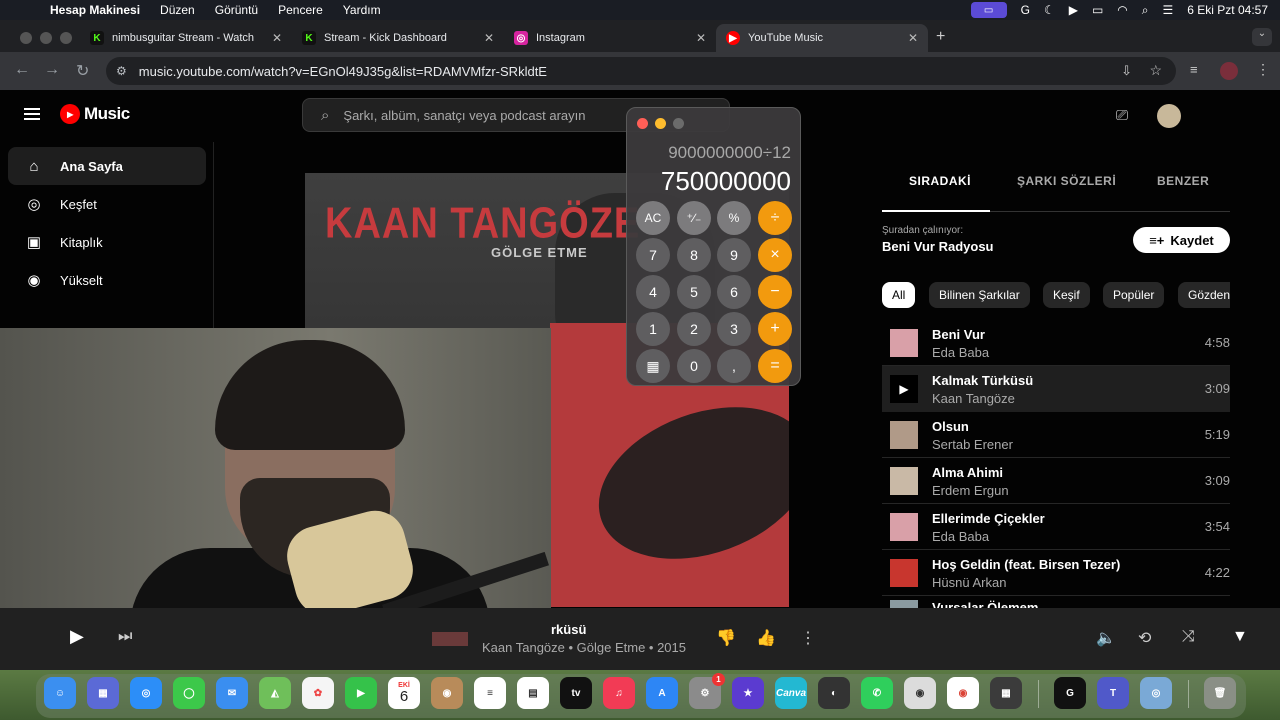 The height and width of the screenshot is (720, 1280). What do you see at coordinates (940, 181) in the screenshot?
I see `tab-up-next: SIRADAKİ` at bounding box center [940, 181].